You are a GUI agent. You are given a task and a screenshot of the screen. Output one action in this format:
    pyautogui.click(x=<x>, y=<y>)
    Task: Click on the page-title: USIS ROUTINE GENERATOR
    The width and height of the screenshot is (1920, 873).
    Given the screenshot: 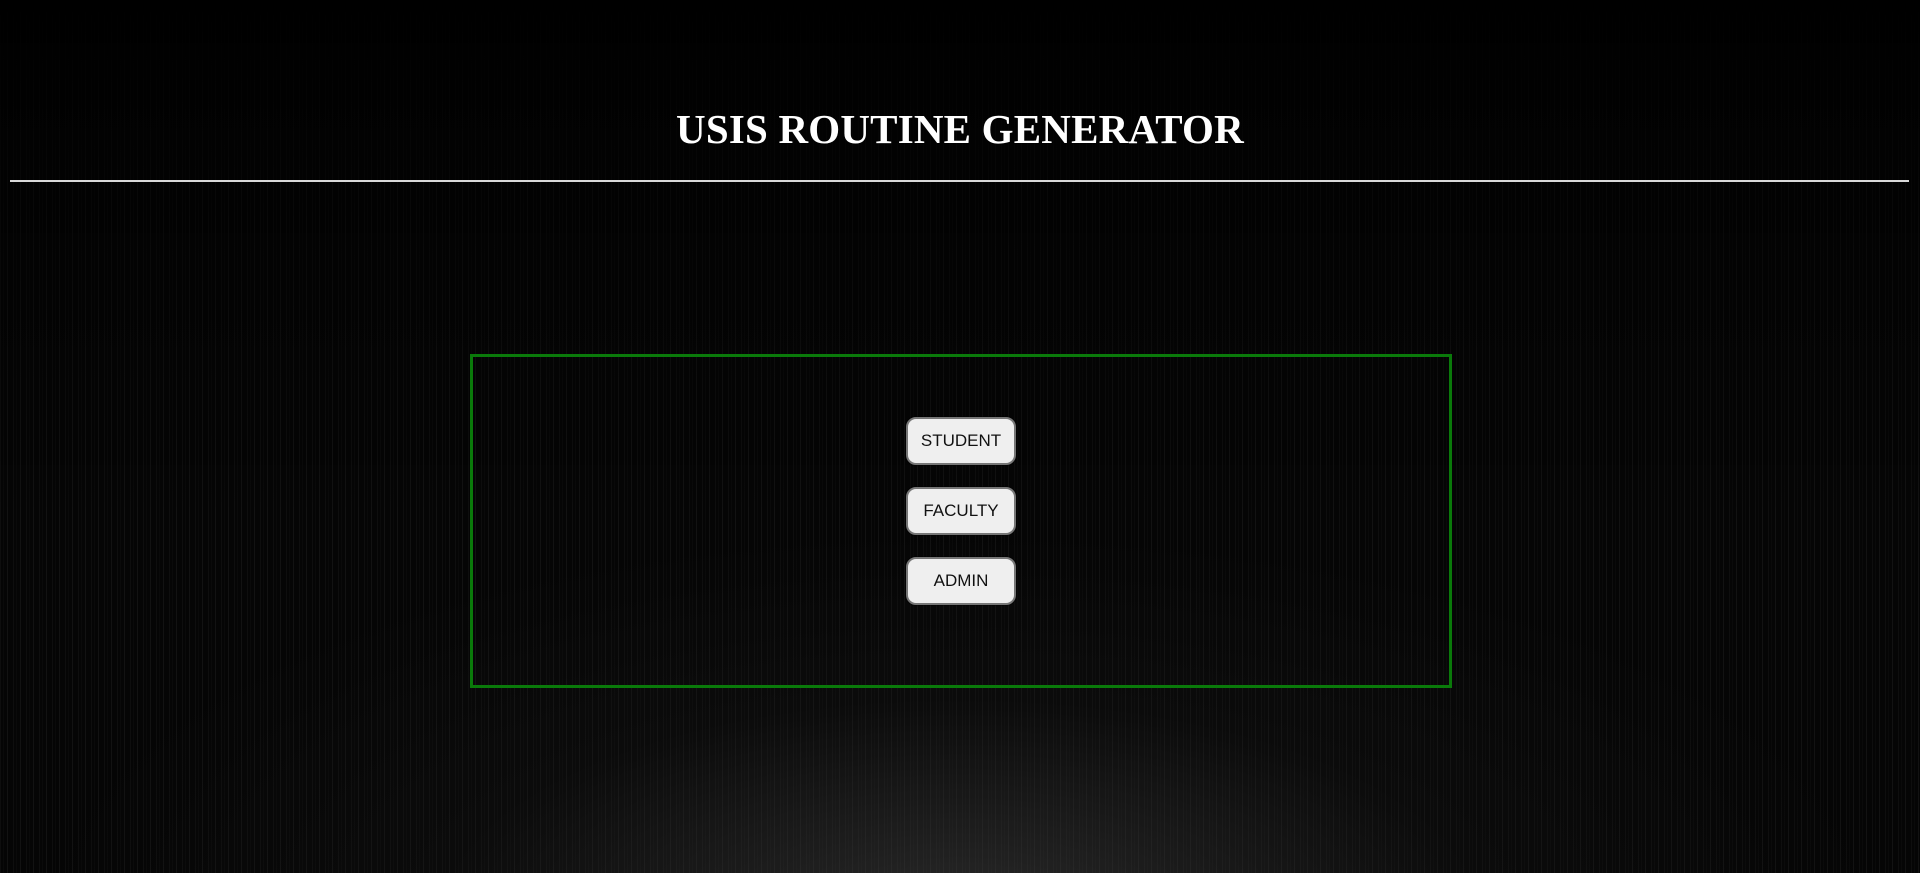 What is the action you would take?
    pyautogui.click(x=960, y=129)
    